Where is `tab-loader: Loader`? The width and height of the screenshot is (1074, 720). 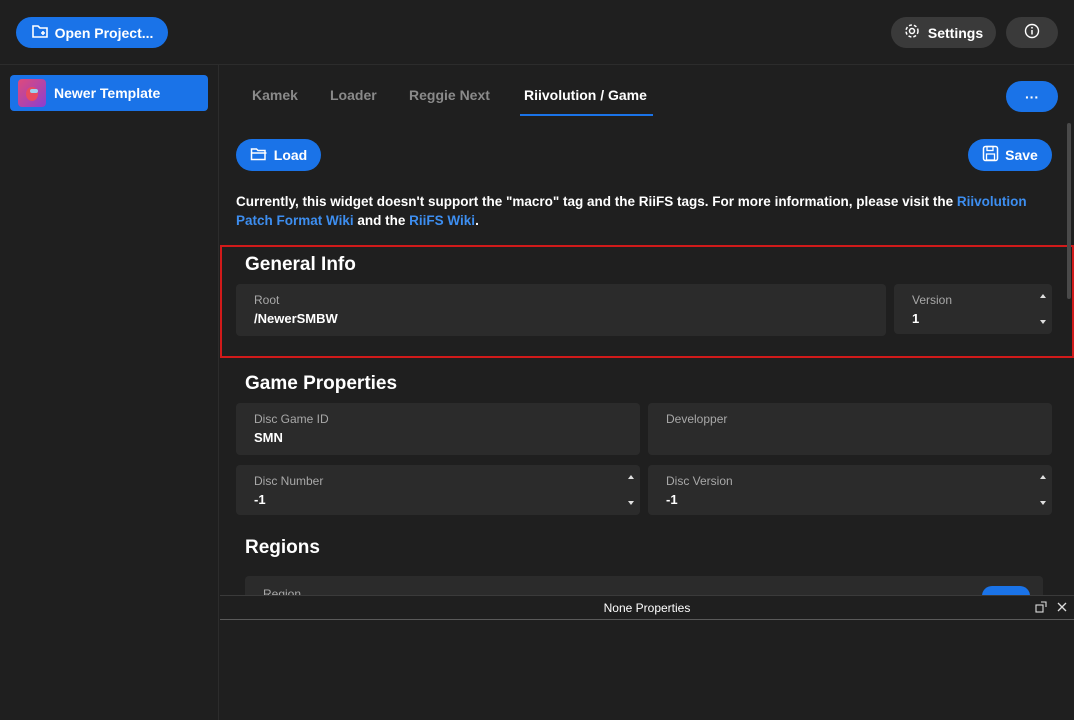
tab-loader: Loader is located at coordinates (353, 95).